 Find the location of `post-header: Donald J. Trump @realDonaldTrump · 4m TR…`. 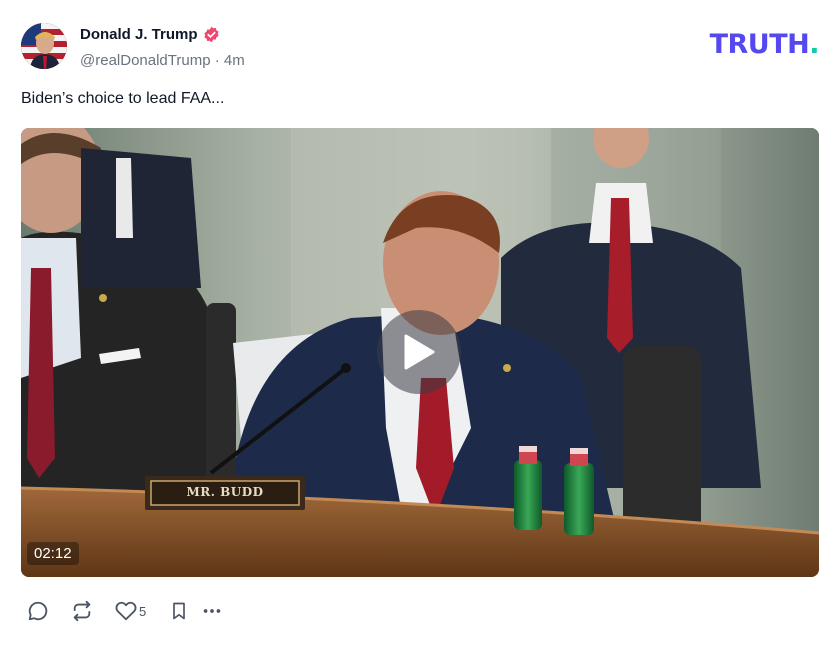

post-header: Donald J. Trump @realDonaldTrump · 4m TR… is located at coordinates (420, 46).